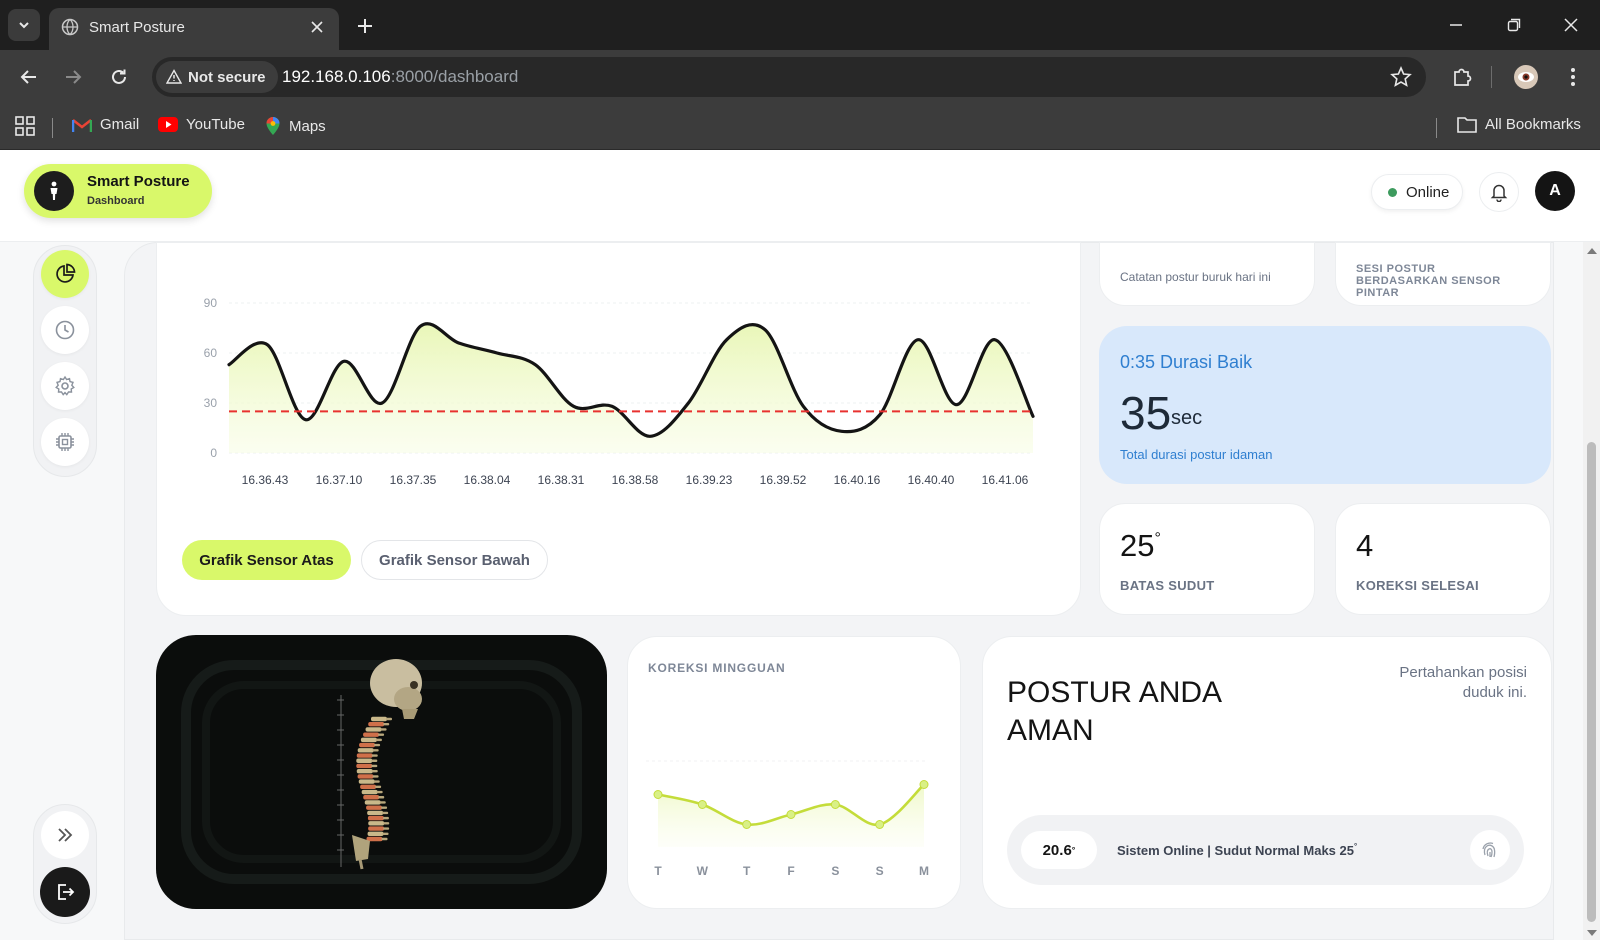 Image resolution: width=1600 pixels, height=940 pixels. Describe the element at coordinates (487, 480) in the screenshot. I see `x-tick-label: 16.38.04` at that location.